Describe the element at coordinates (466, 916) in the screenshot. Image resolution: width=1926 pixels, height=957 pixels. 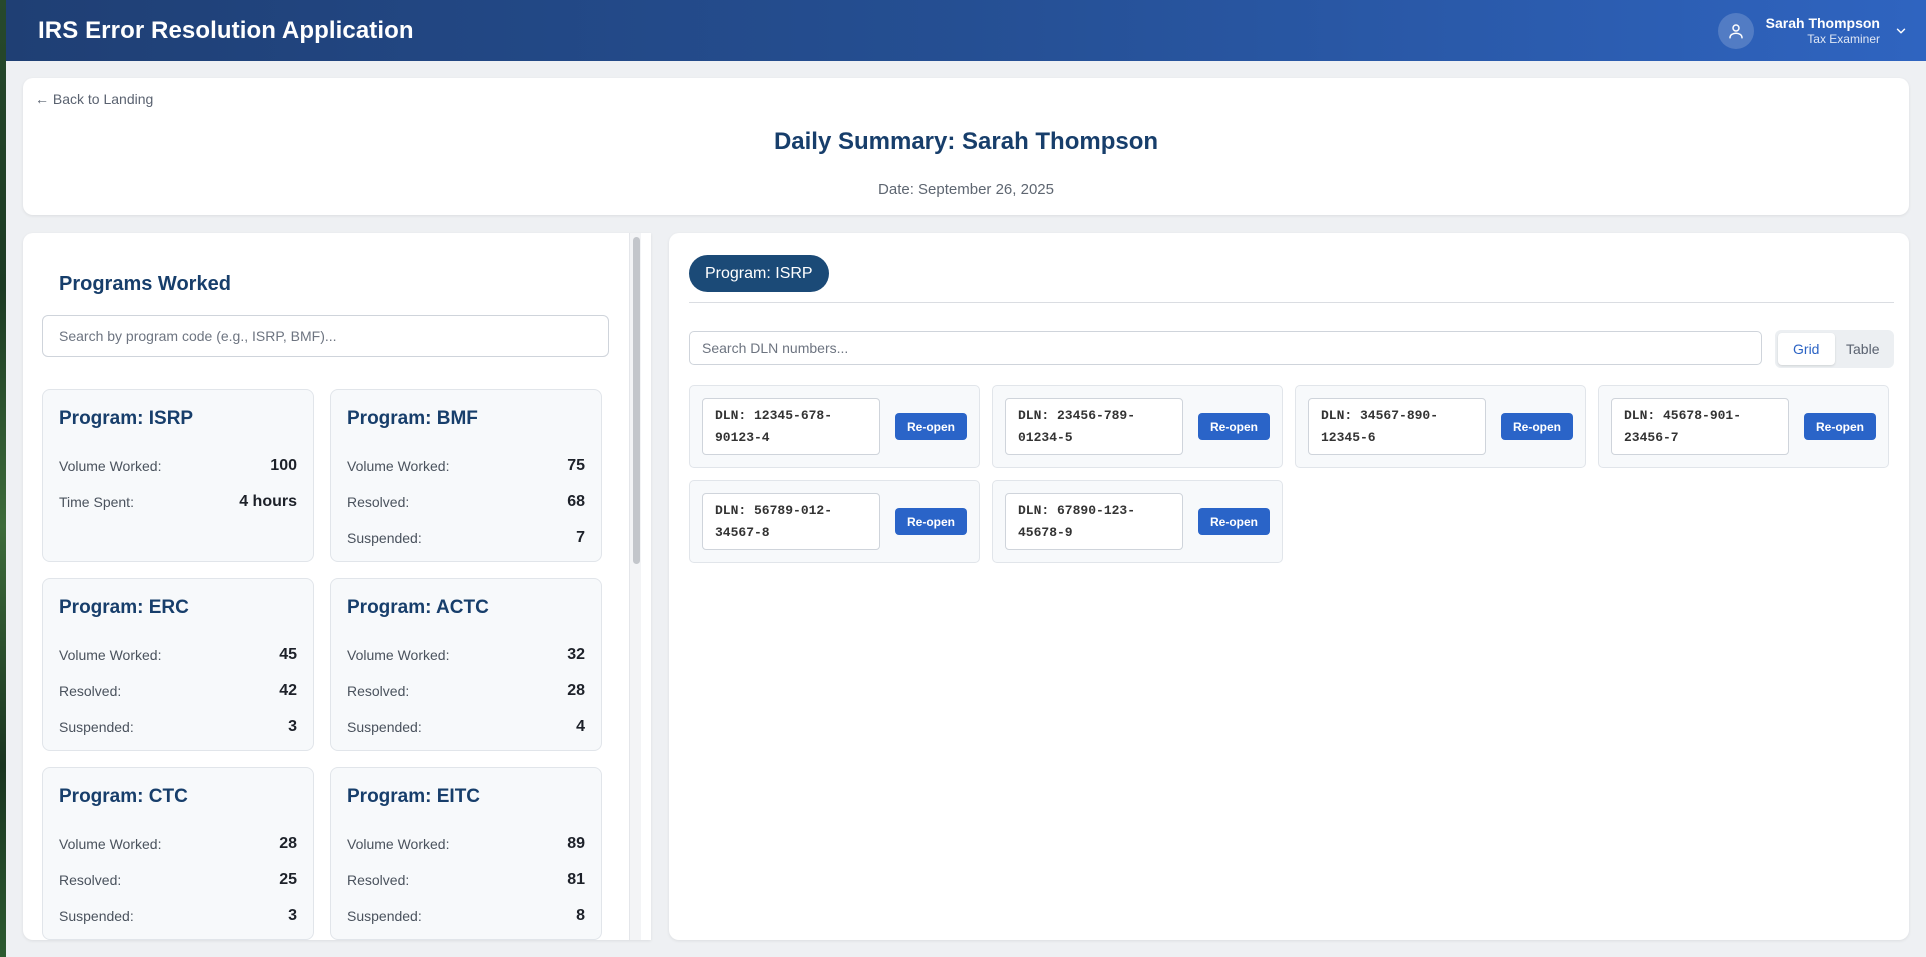
I see `stat-row: Suspended: 8` at that location.